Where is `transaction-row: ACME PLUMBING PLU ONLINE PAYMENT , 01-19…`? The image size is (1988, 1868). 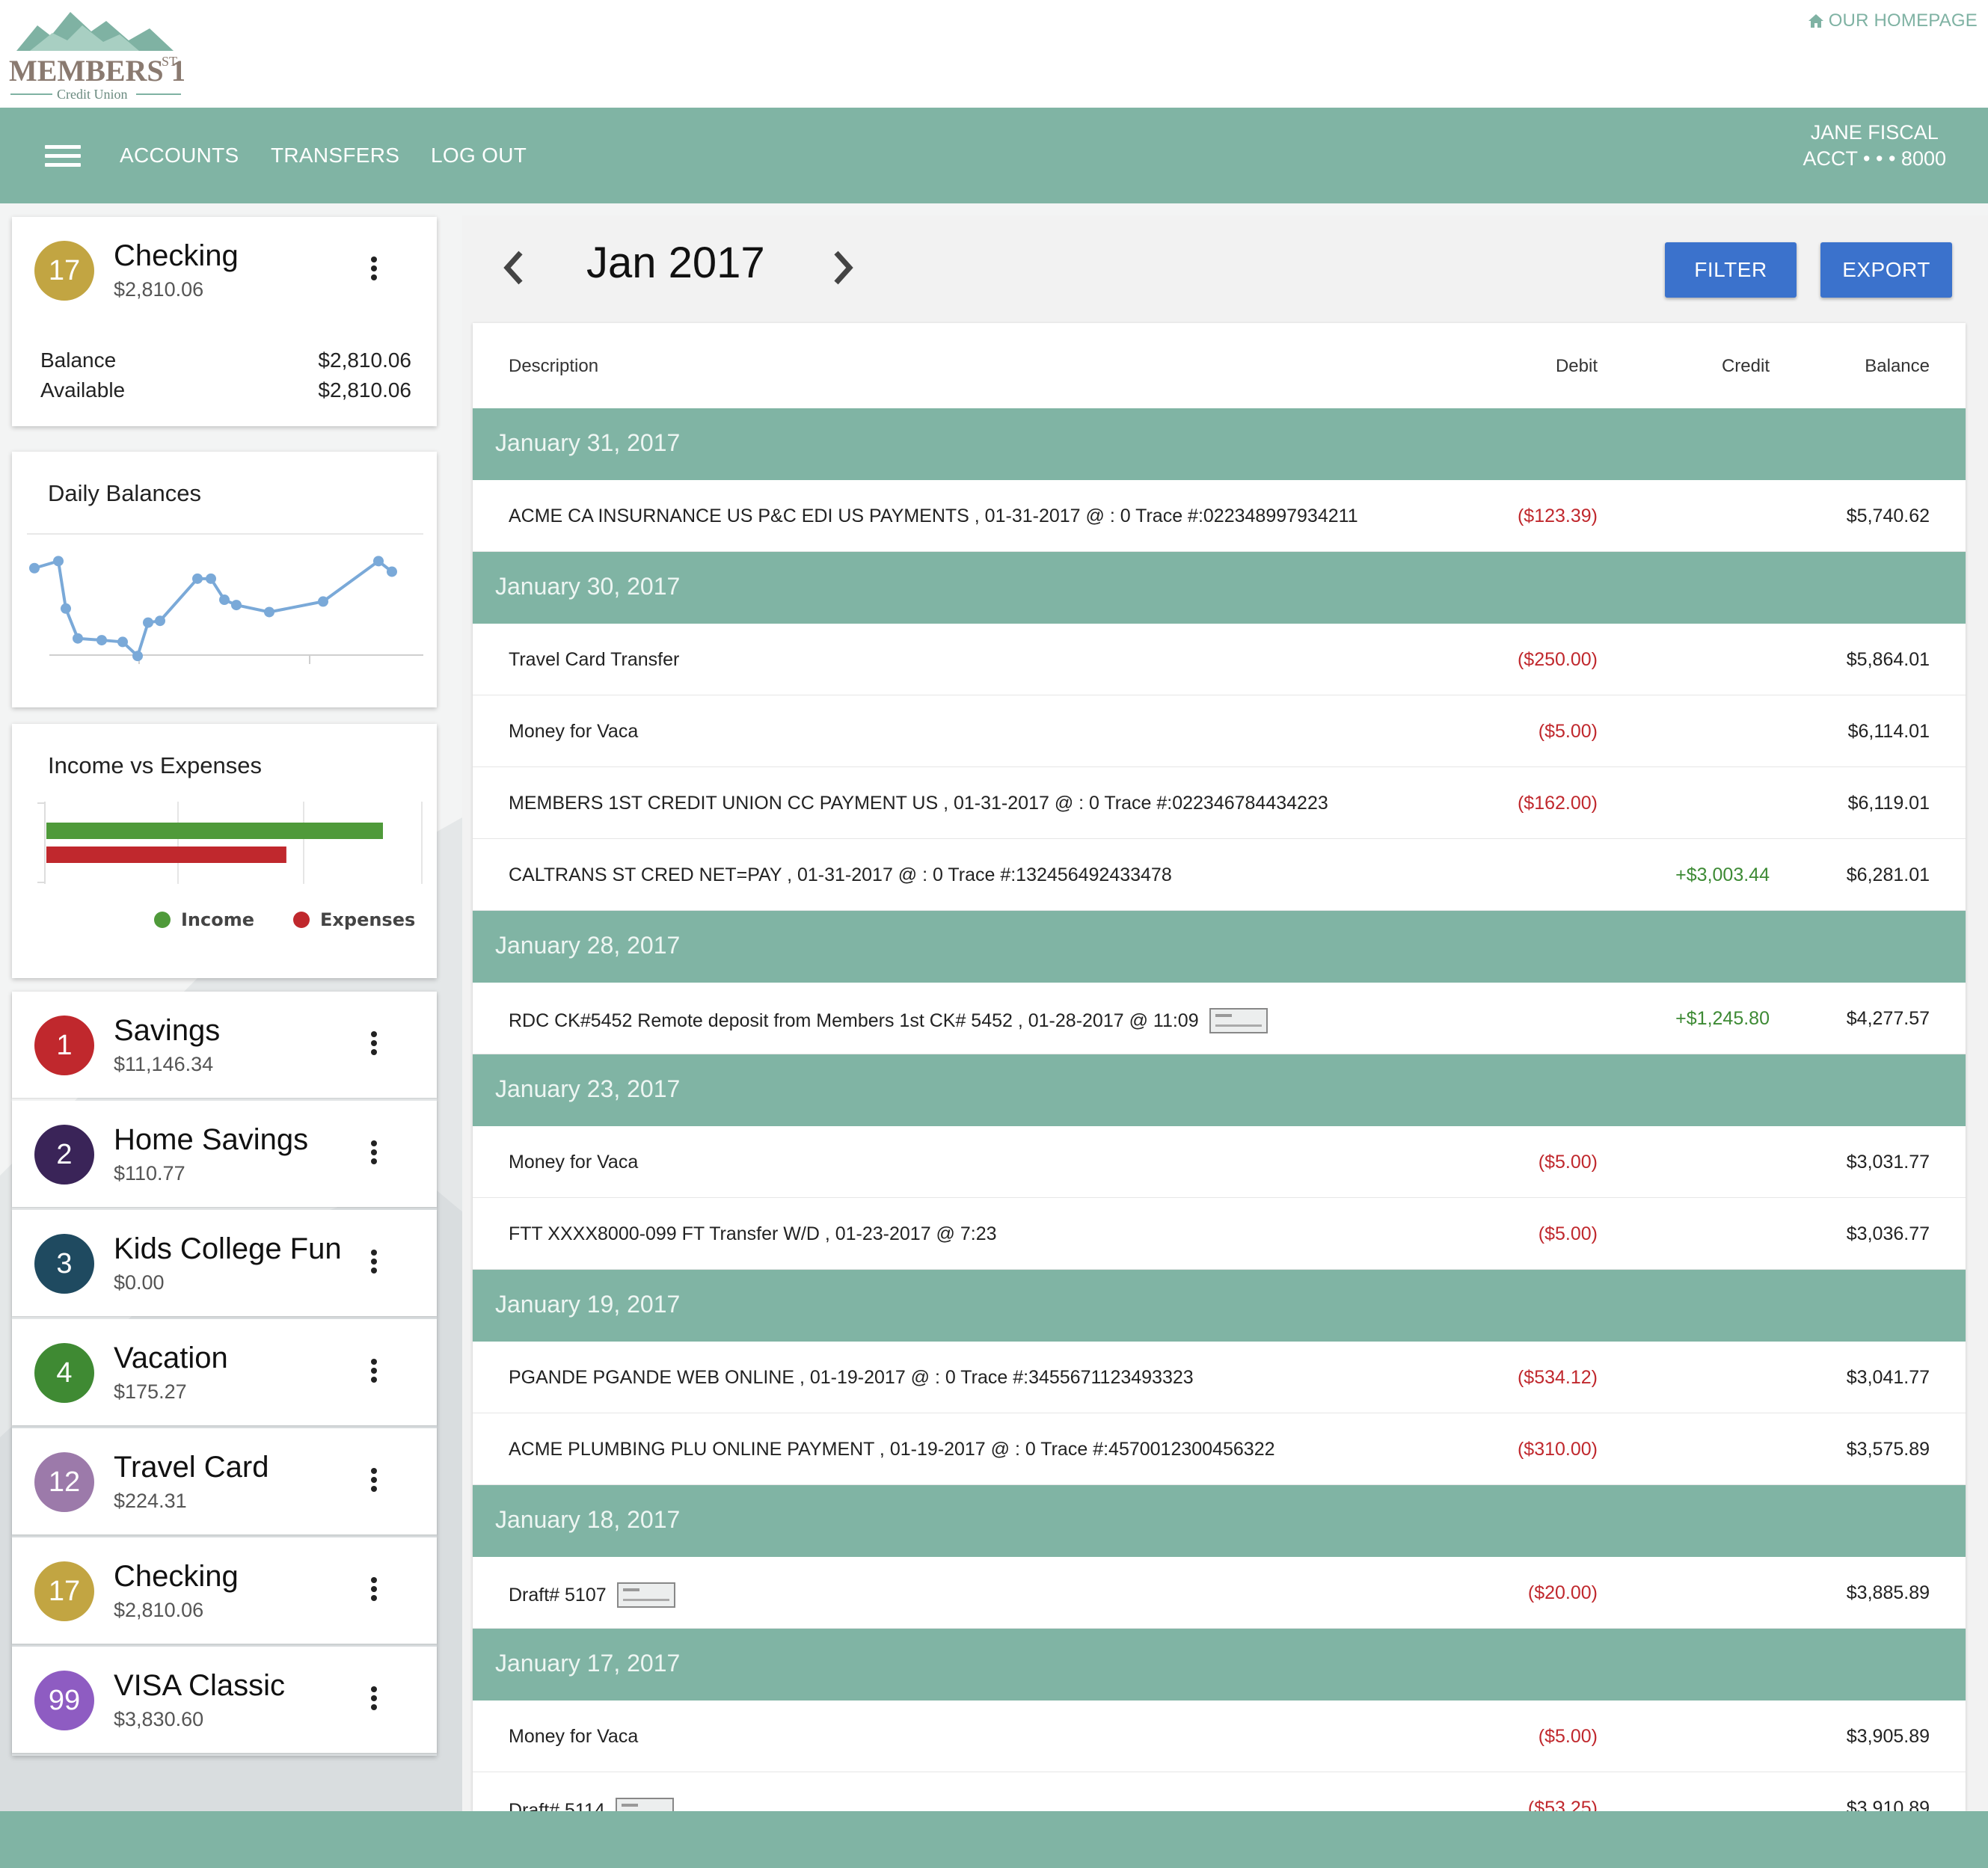
transaction-row: ACME PLUMBING PLU ONLINE PAYMENT , 01-19… is located at coordinates (1219, 1449).